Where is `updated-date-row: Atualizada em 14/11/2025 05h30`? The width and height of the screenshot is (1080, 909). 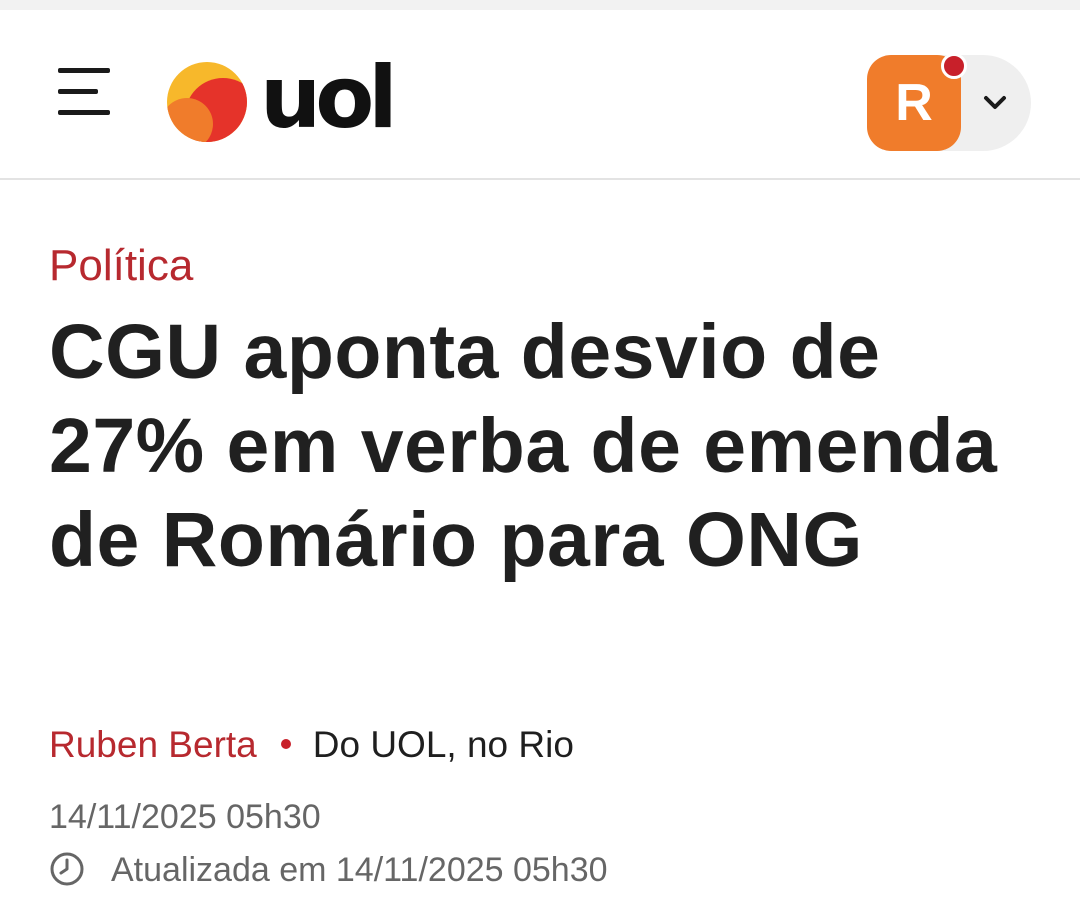
updated-date-row: Atualizada em 14/11/2025 05h30 is located at coordinates (328, 870).